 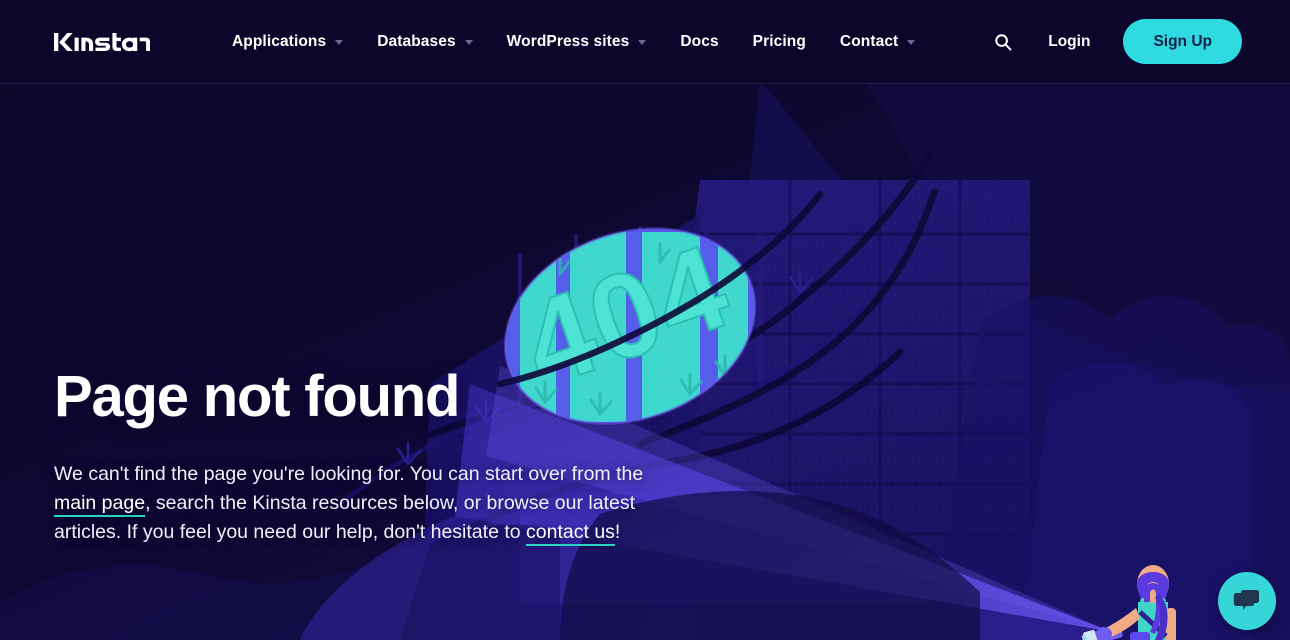 I want to click on chat-bubble-icon, so click(x=1246, y=600).